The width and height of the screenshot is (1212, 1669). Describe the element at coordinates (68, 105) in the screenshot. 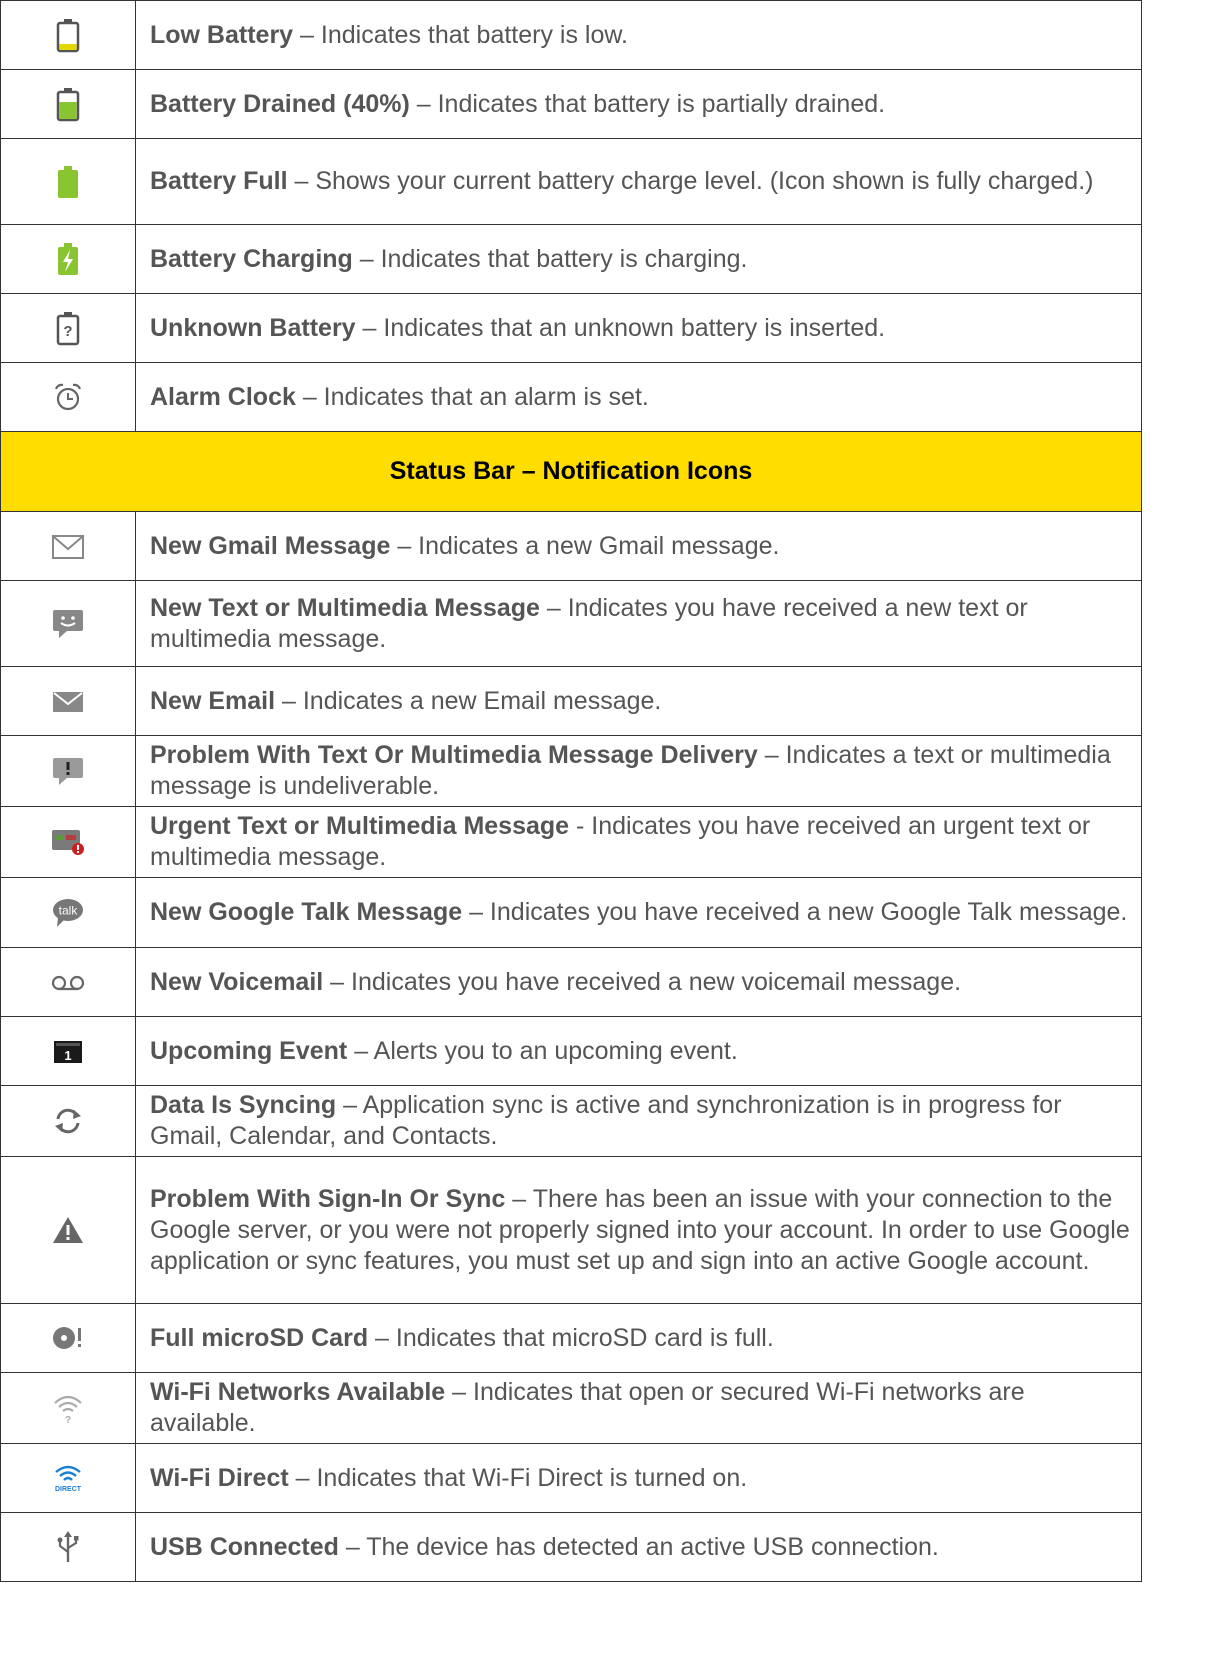

I see `battery-drained-icon` at that location.